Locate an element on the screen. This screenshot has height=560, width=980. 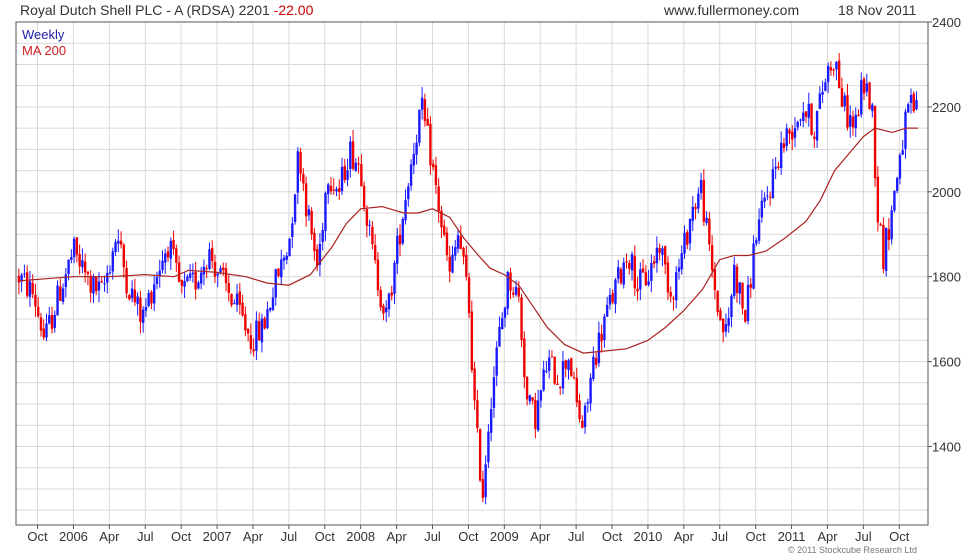
x-tick-label: 2007 is located at coordinates (217, 536).